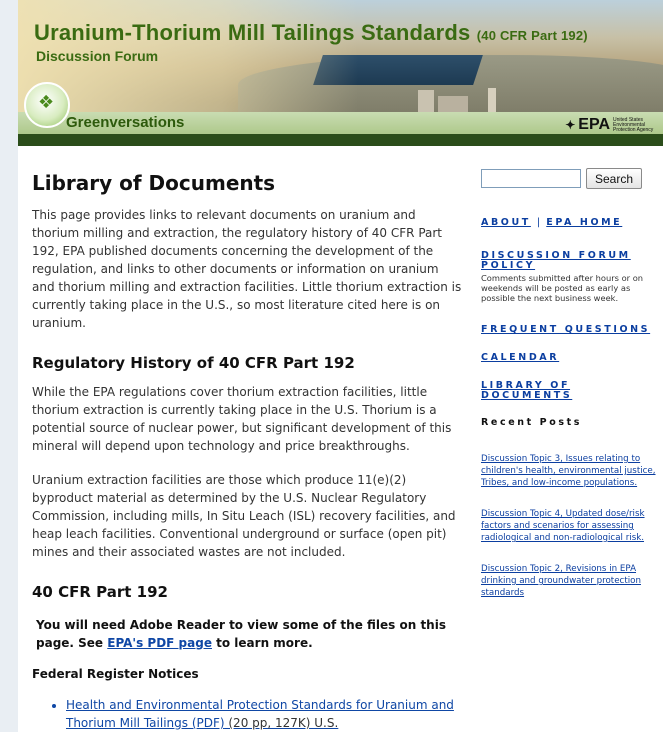  I want to click on epa-pdf-page-link: EPA's PDF page, so click(159, 643).